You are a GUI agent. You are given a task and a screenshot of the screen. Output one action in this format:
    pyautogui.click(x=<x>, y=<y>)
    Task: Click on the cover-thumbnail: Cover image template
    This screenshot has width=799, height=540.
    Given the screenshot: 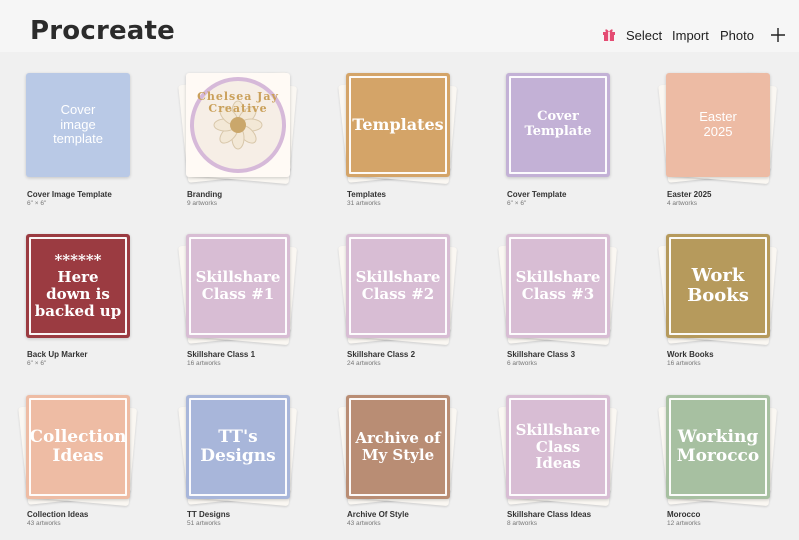 What is the action you would take?
    pyautogui.click(x=78, y=125)
    